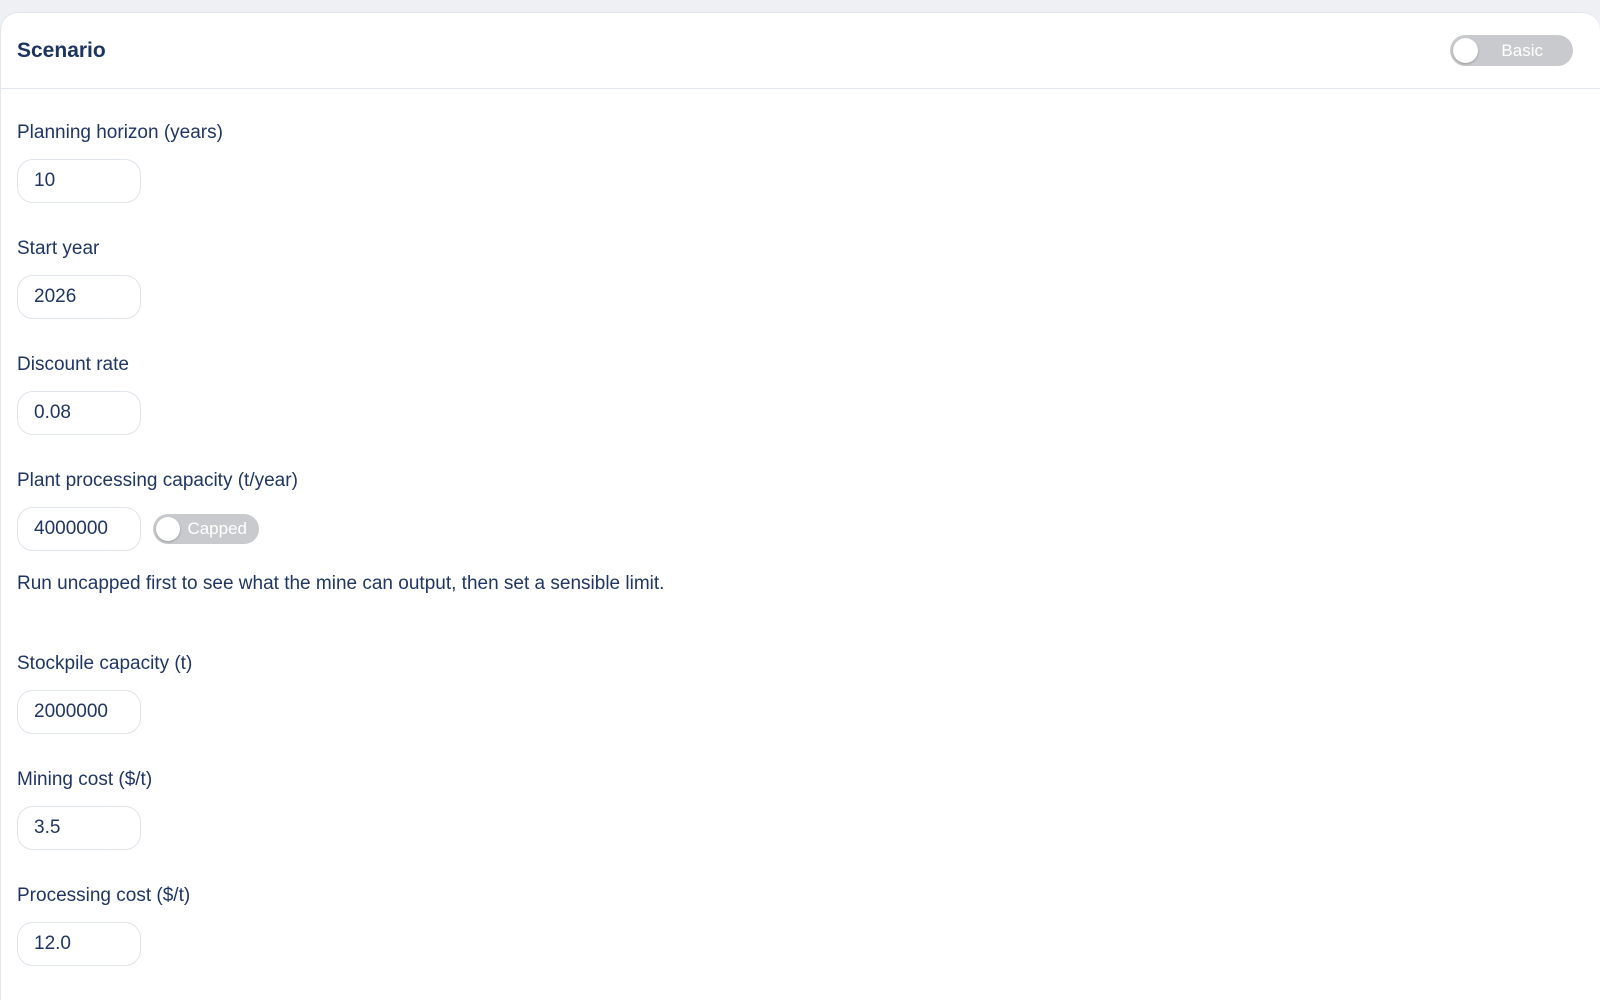  Describe the element at coordinates (79, 828) in the screenshot. I see `mining-cost-input` at that location.